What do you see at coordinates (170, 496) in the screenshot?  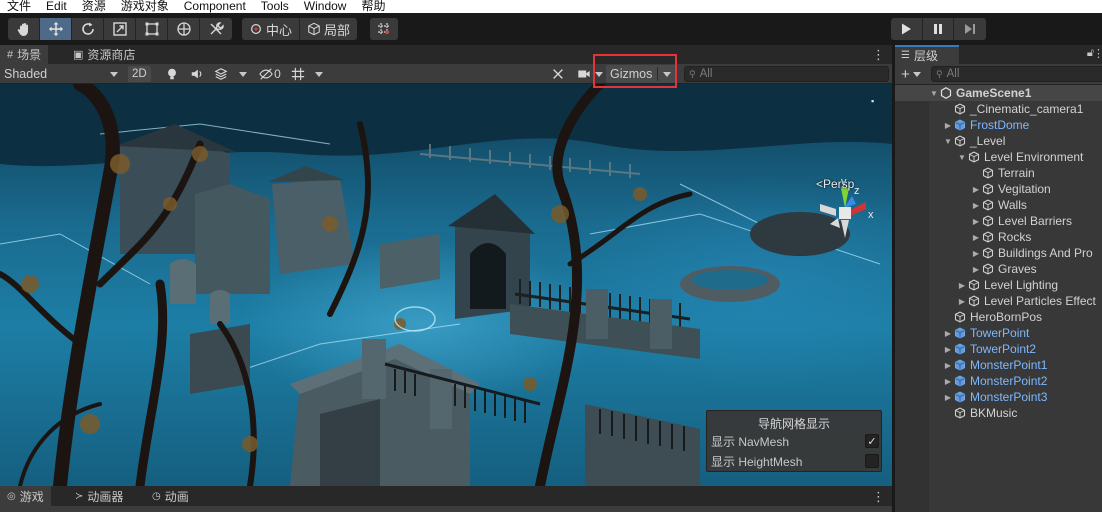 I see `tab-animation: ◷ 动画` at bounding box center [170, 496].